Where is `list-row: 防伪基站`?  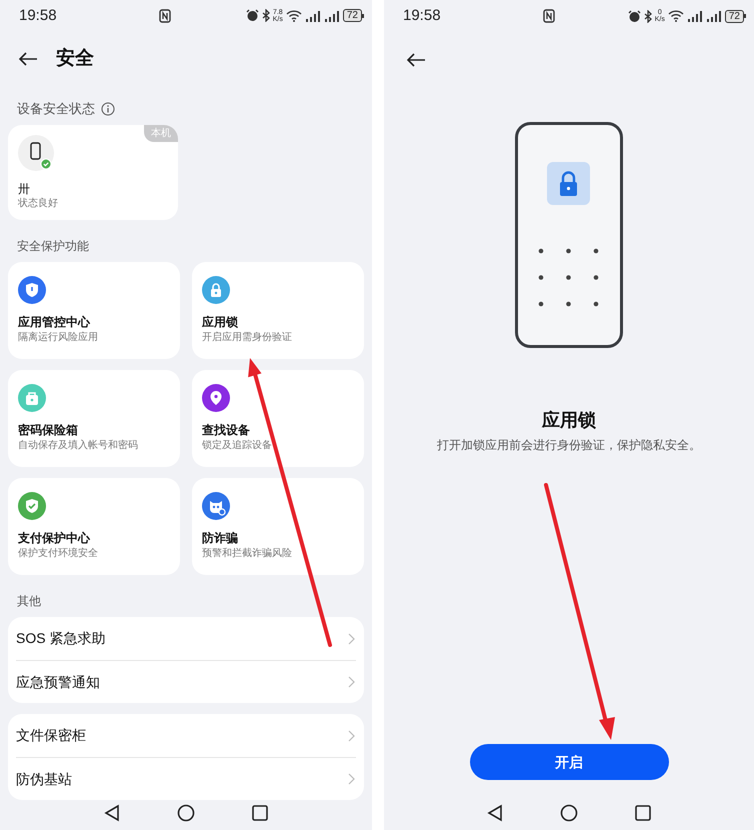
list-row: 防伪基站 is located at coordinates (186, 778).